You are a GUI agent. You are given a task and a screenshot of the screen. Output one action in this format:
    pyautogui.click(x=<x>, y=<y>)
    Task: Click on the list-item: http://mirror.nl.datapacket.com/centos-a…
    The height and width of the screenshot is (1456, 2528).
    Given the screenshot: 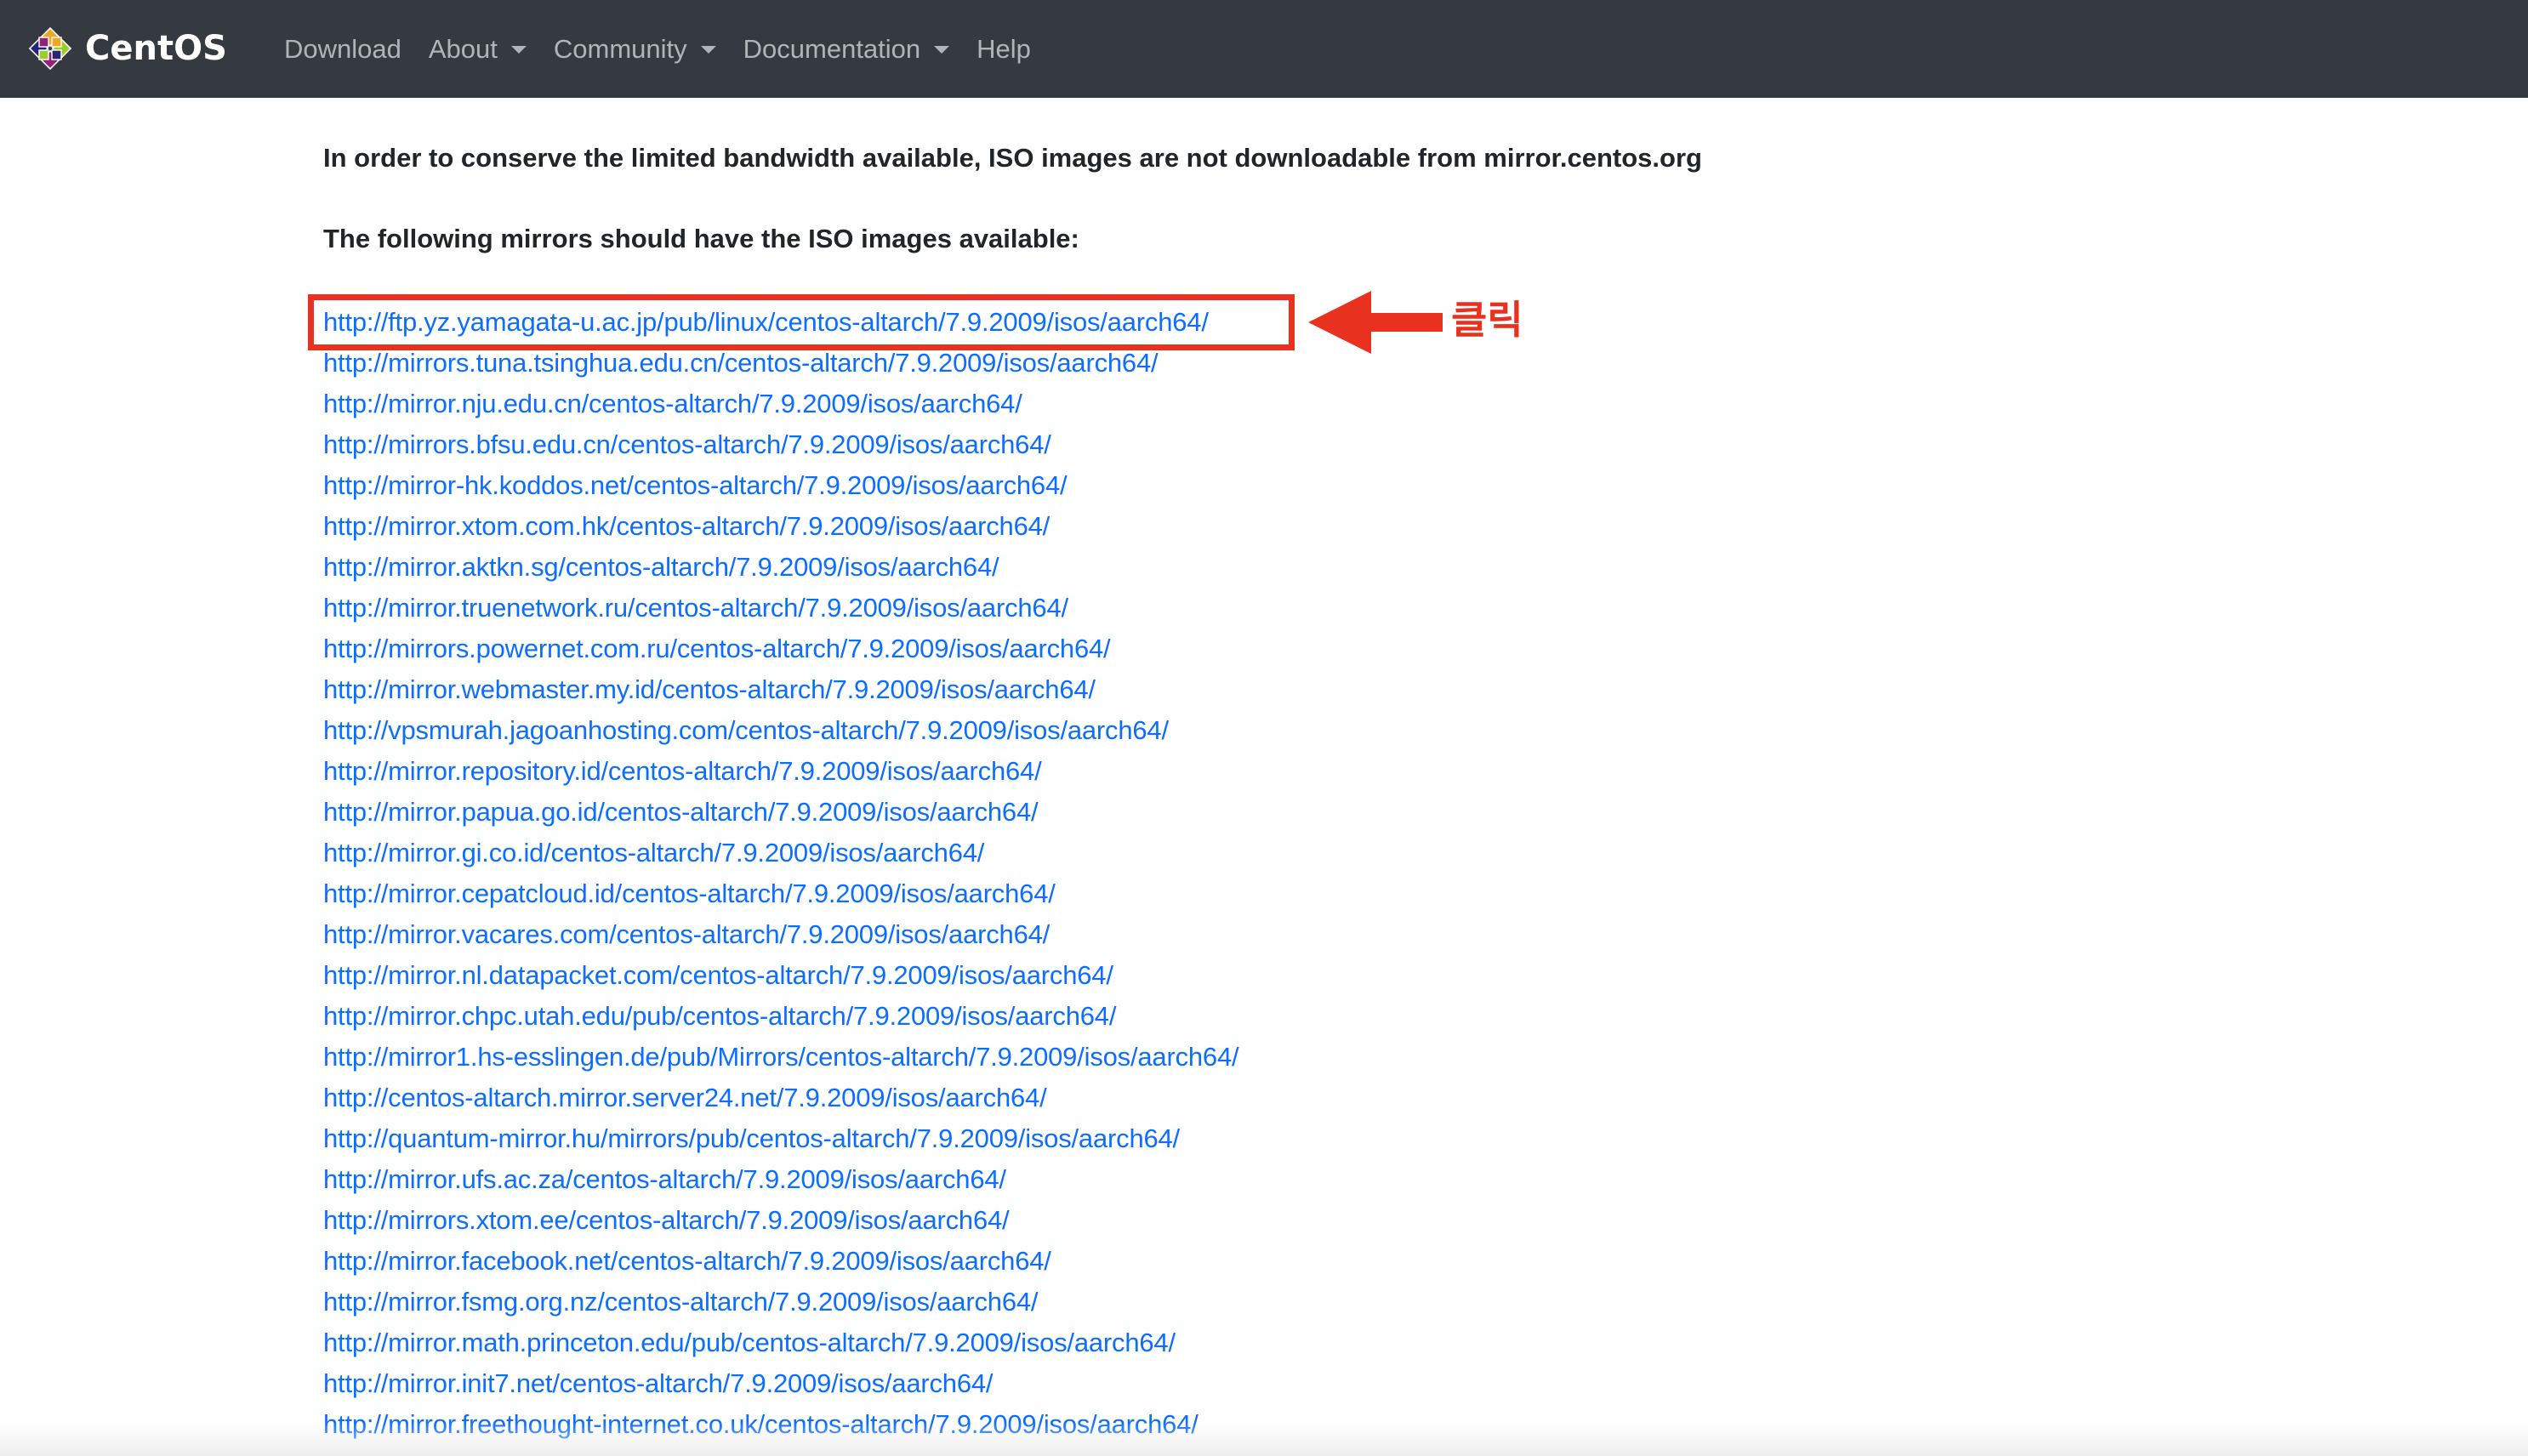 What is the action you would take?
    pyautogui.click(x=781, y=975)
    